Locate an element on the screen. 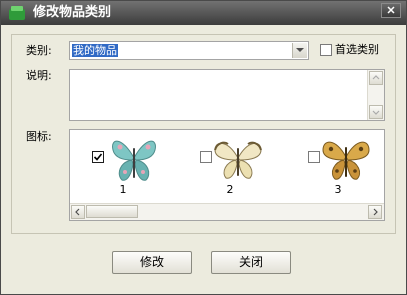  chevron-left-icon is located at coordinates (77, 212).